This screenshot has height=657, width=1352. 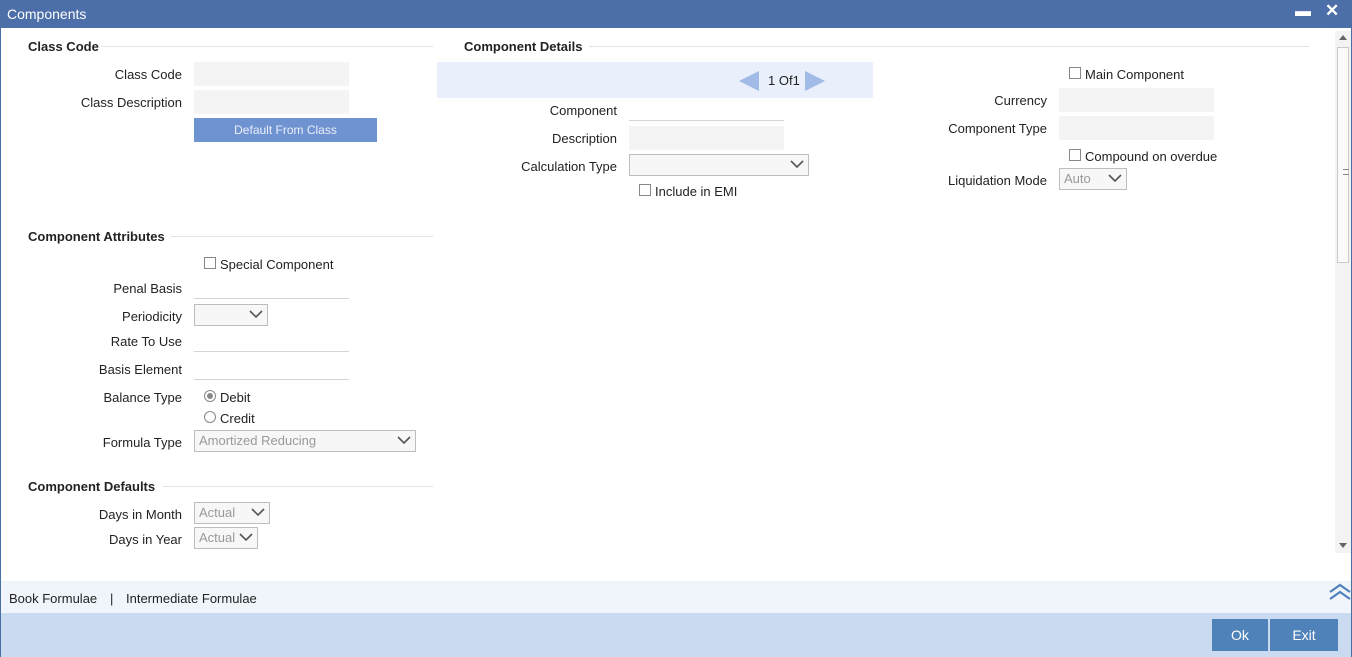 What do you see at coordinates (217, 512) in the screenshot?
I see `days-in-month-value: Actual` at bounding box center [217, 512].